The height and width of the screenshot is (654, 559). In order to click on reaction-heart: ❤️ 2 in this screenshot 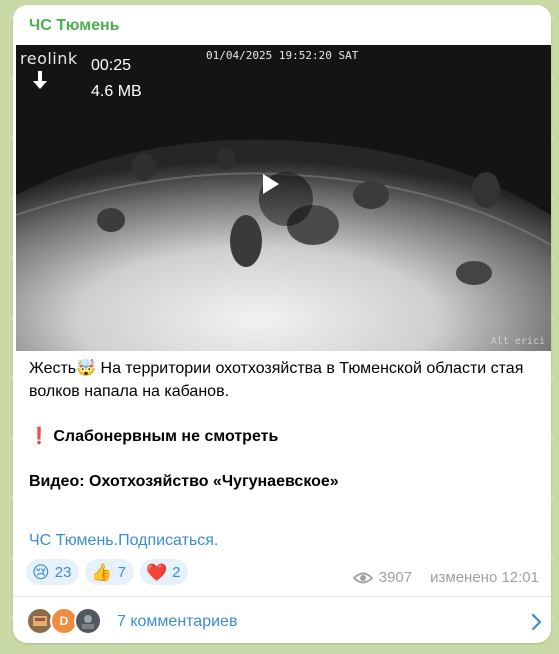, I will do `click(164, 572)`.